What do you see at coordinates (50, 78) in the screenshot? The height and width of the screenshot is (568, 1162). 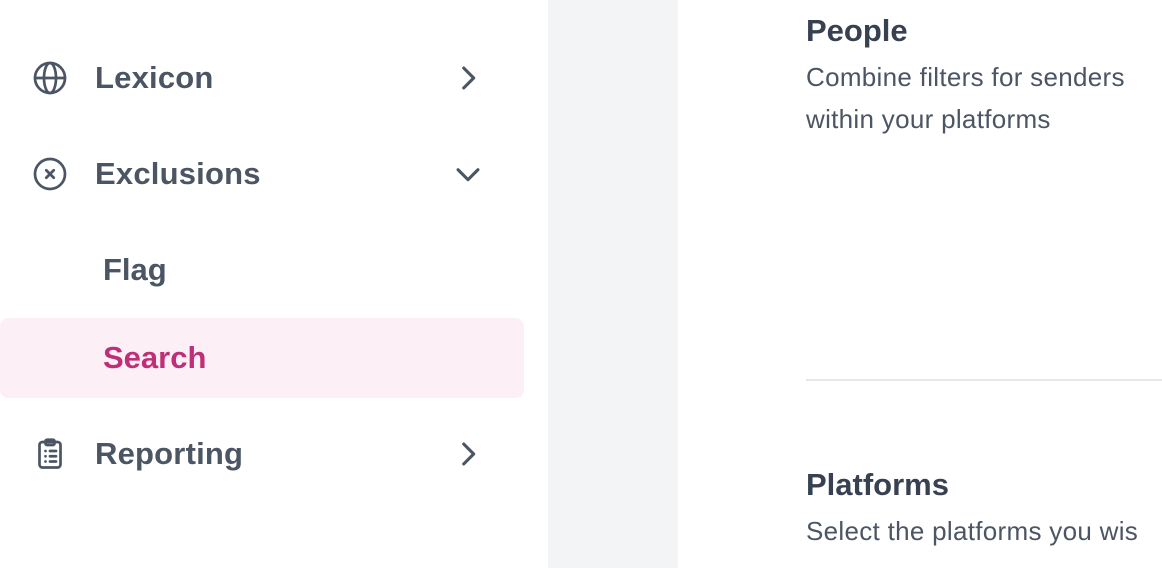 I see `globe-icon` at bounding box center [50, 78].